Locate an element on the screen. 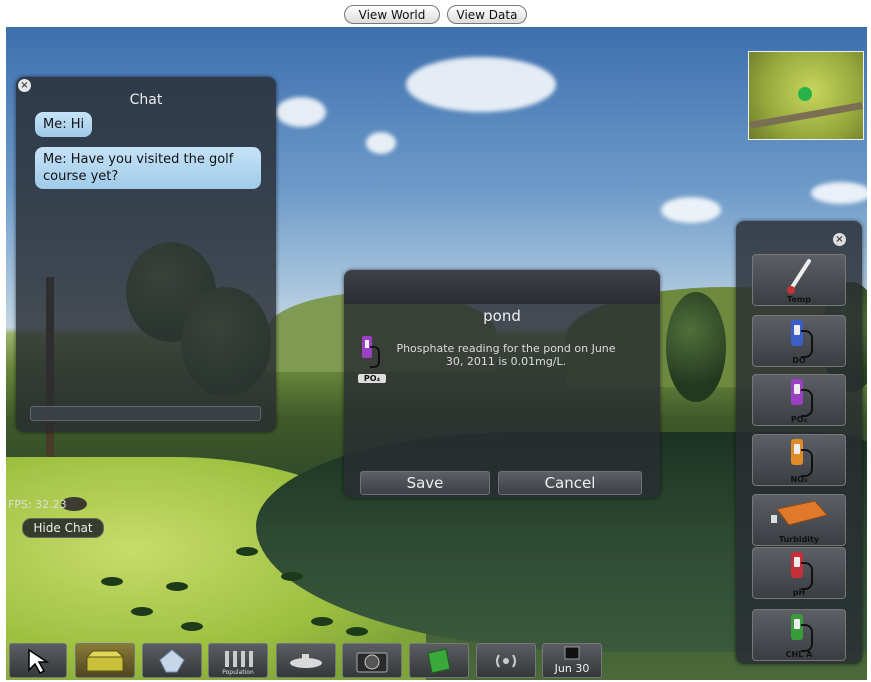  camera-icon is located at coordinates (372, 662).